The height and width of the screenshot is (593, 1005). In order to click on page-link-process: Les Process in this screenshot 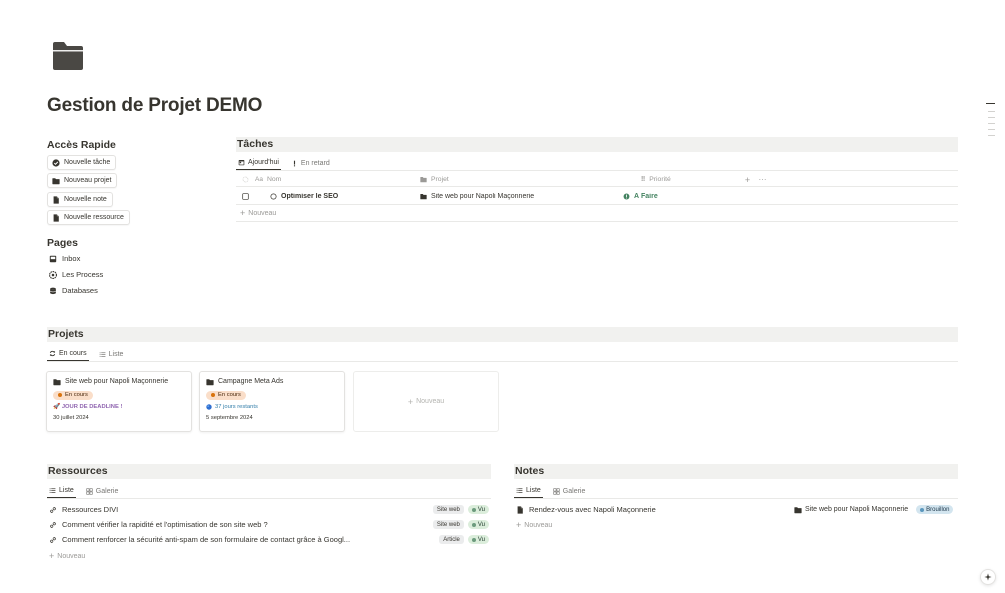, I will do `click(76, 274)`.